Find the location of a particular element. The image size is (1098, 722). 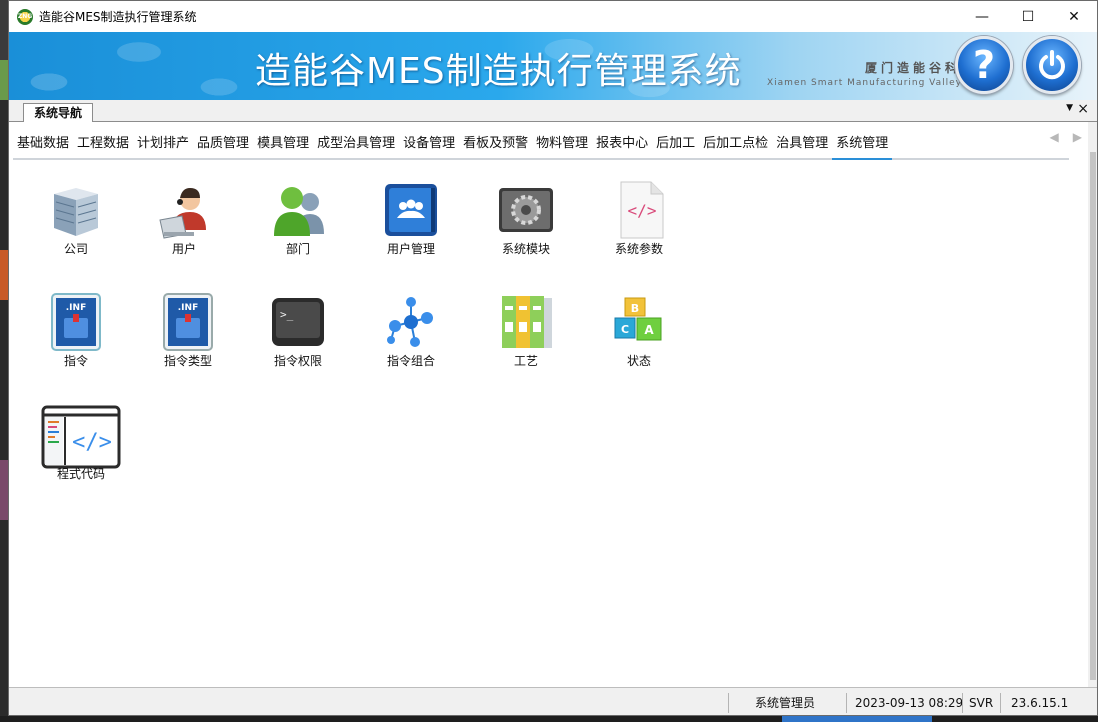

tile-label: 公司 is located at coordinates (75, 249).